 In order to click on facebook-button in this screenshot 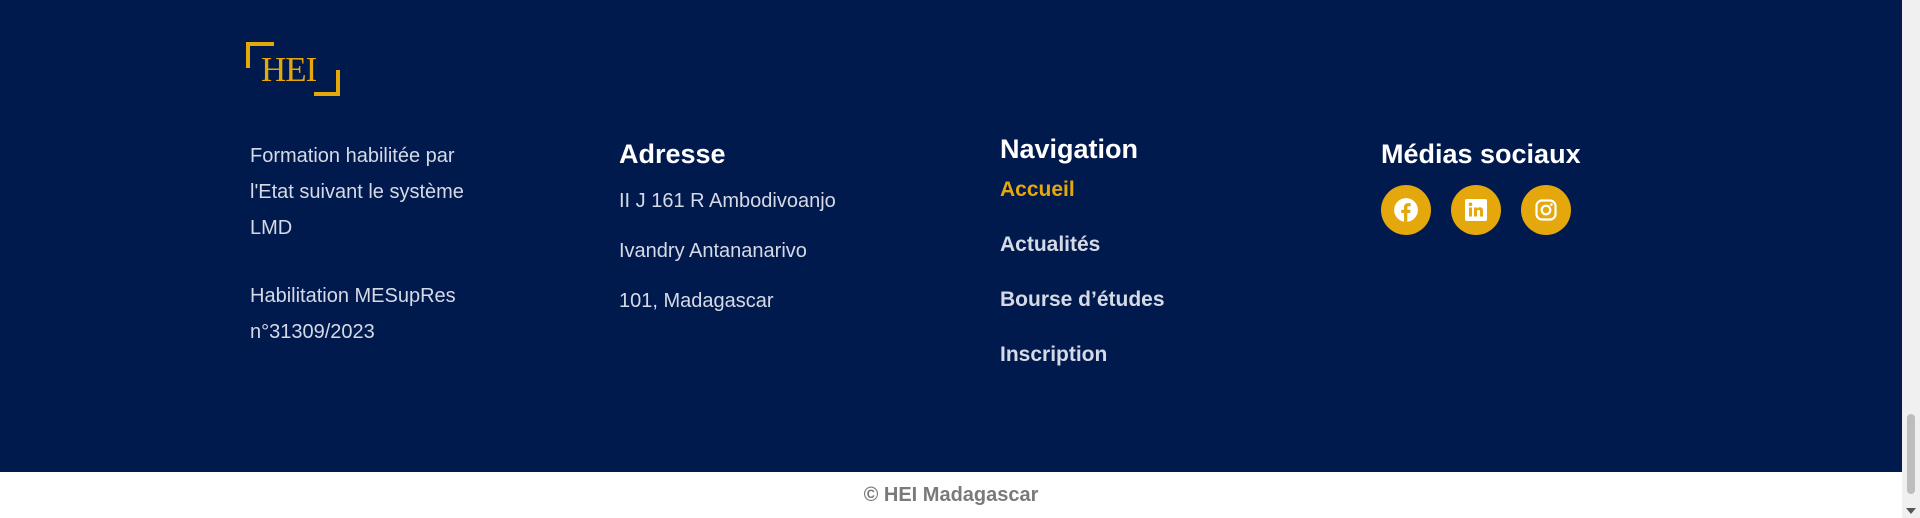, I will do `click(1406, 210)`.